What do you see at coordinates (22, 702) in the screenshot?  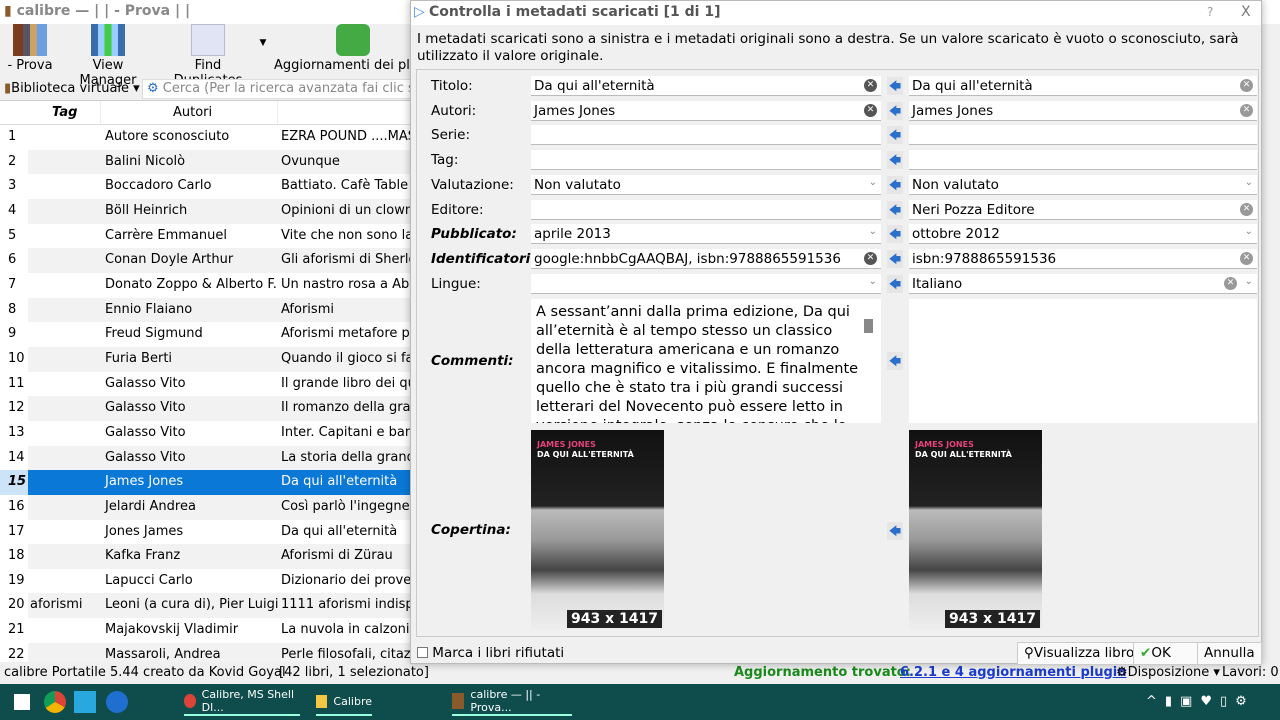 I see `windows-start-icon` at bounding box center [22, 702].